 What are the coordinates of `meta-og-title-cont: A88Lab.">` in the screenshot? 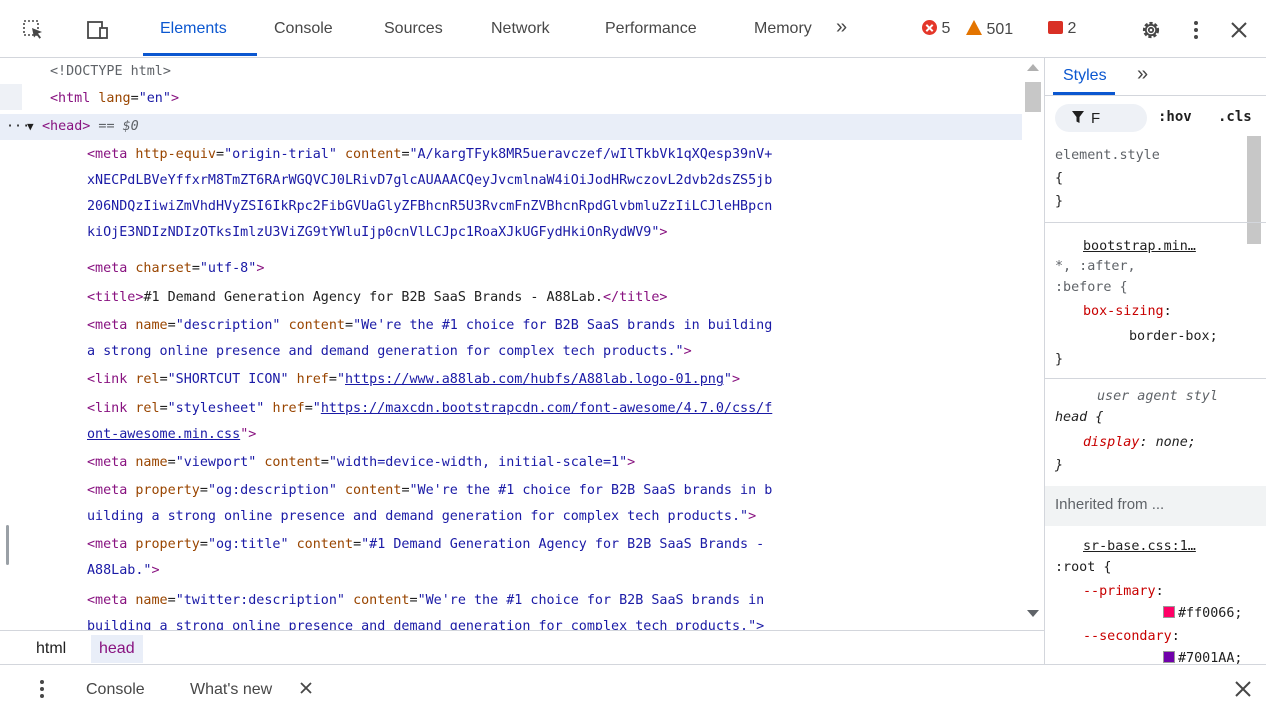 It's located at (123, 570).